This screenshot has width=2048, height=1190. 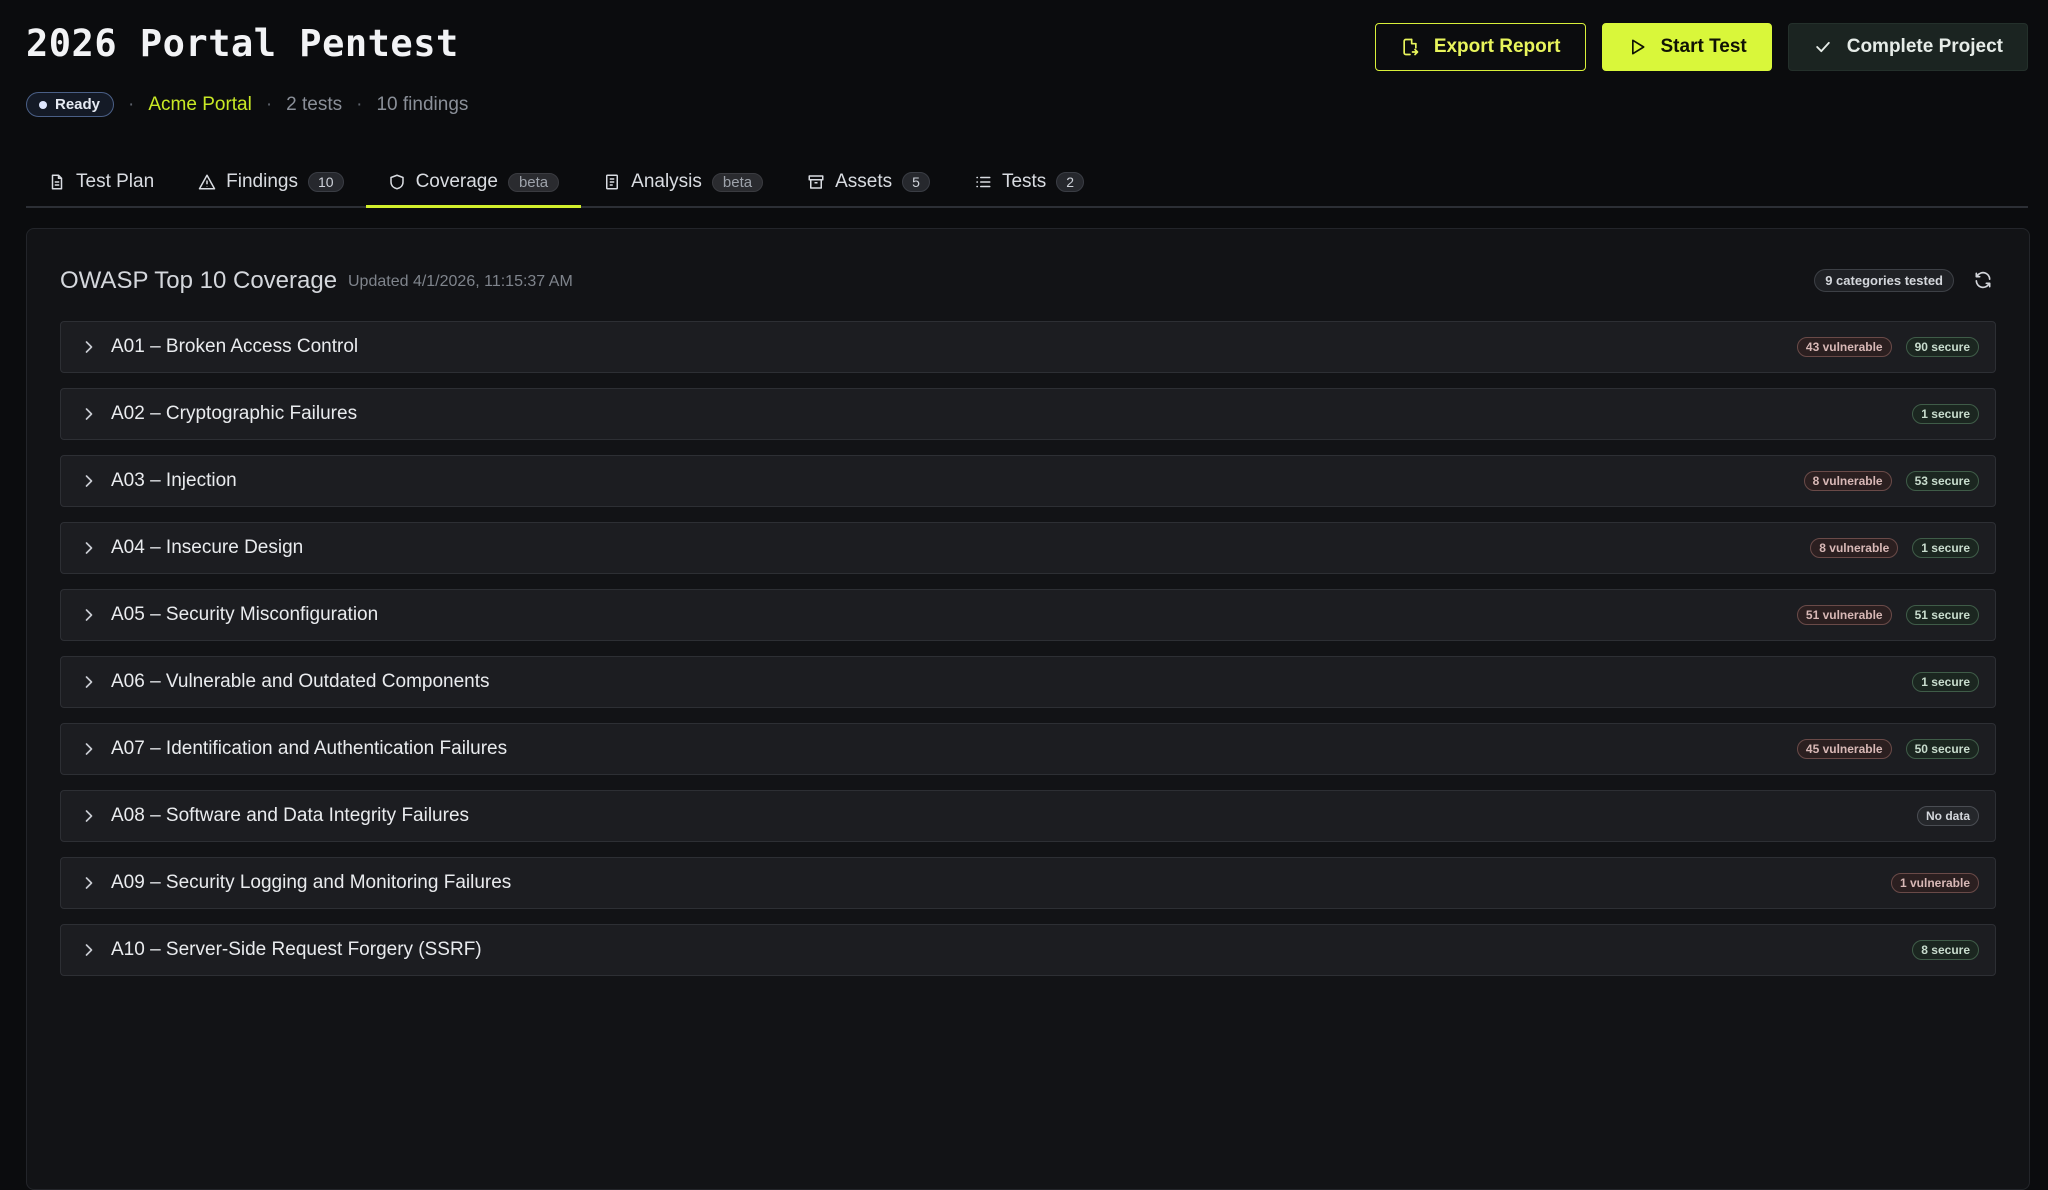 I want to click on list-icon, so click(x=983, y=182).